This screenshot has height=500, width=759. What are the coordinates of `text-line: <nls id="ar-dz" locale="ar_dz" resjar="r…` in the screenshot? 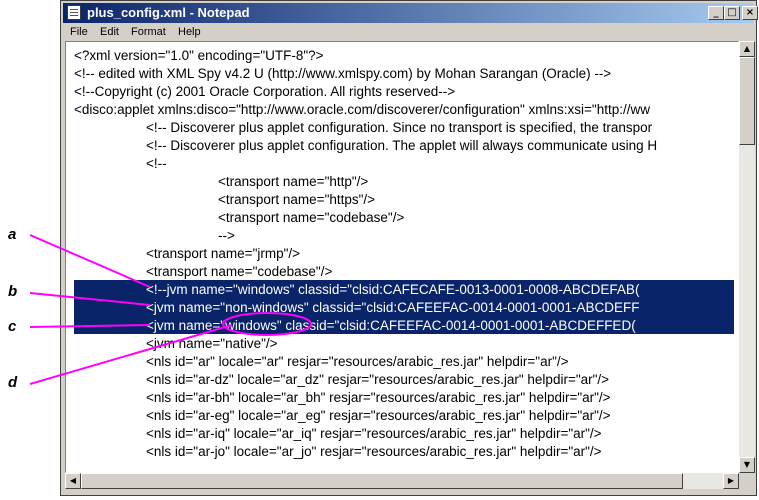 It's located at (378, 379).